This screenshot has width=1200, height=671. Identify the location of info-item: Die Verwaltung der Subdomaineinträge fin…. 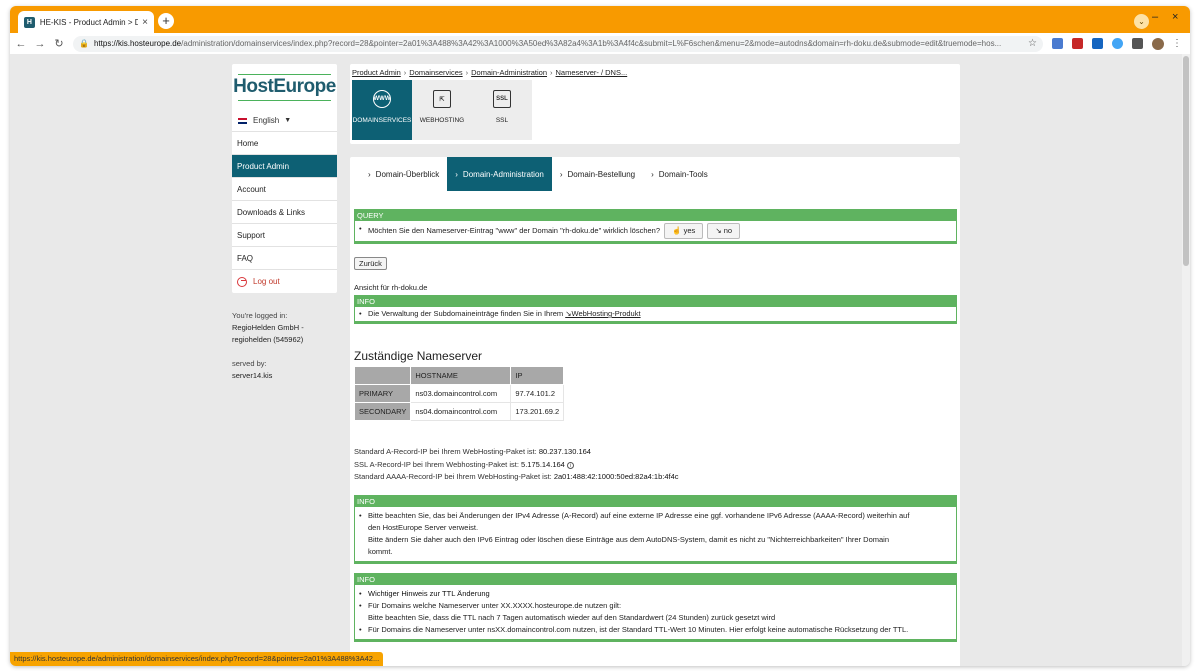
(657, 314).